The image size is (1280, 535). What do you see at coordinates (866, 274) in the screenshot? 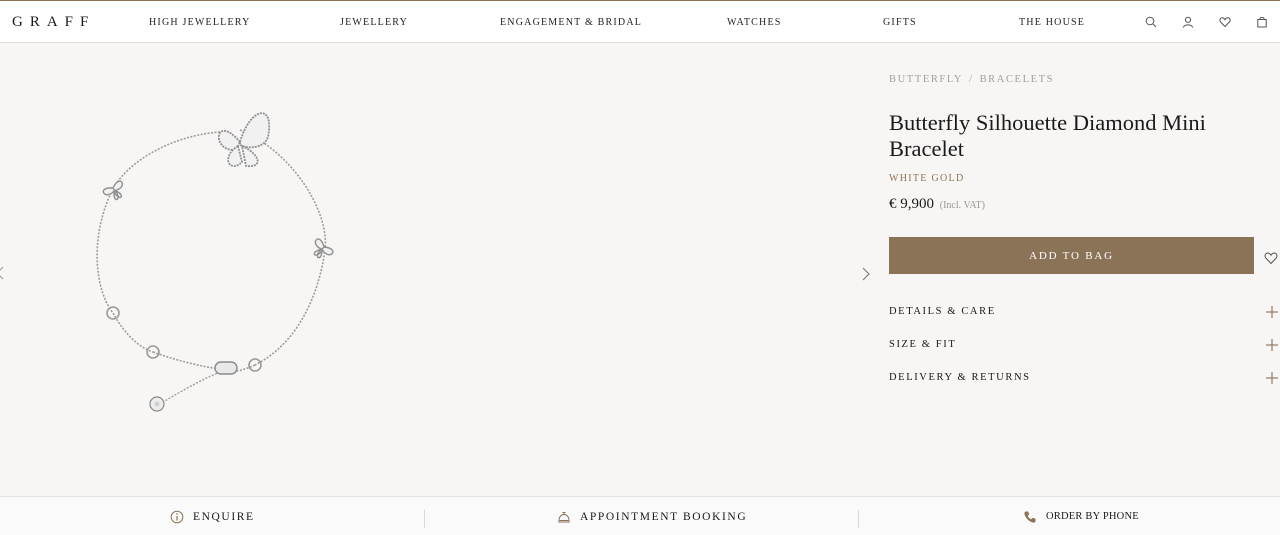
I see `next-image-arrow` at bounding box center [866, 274].